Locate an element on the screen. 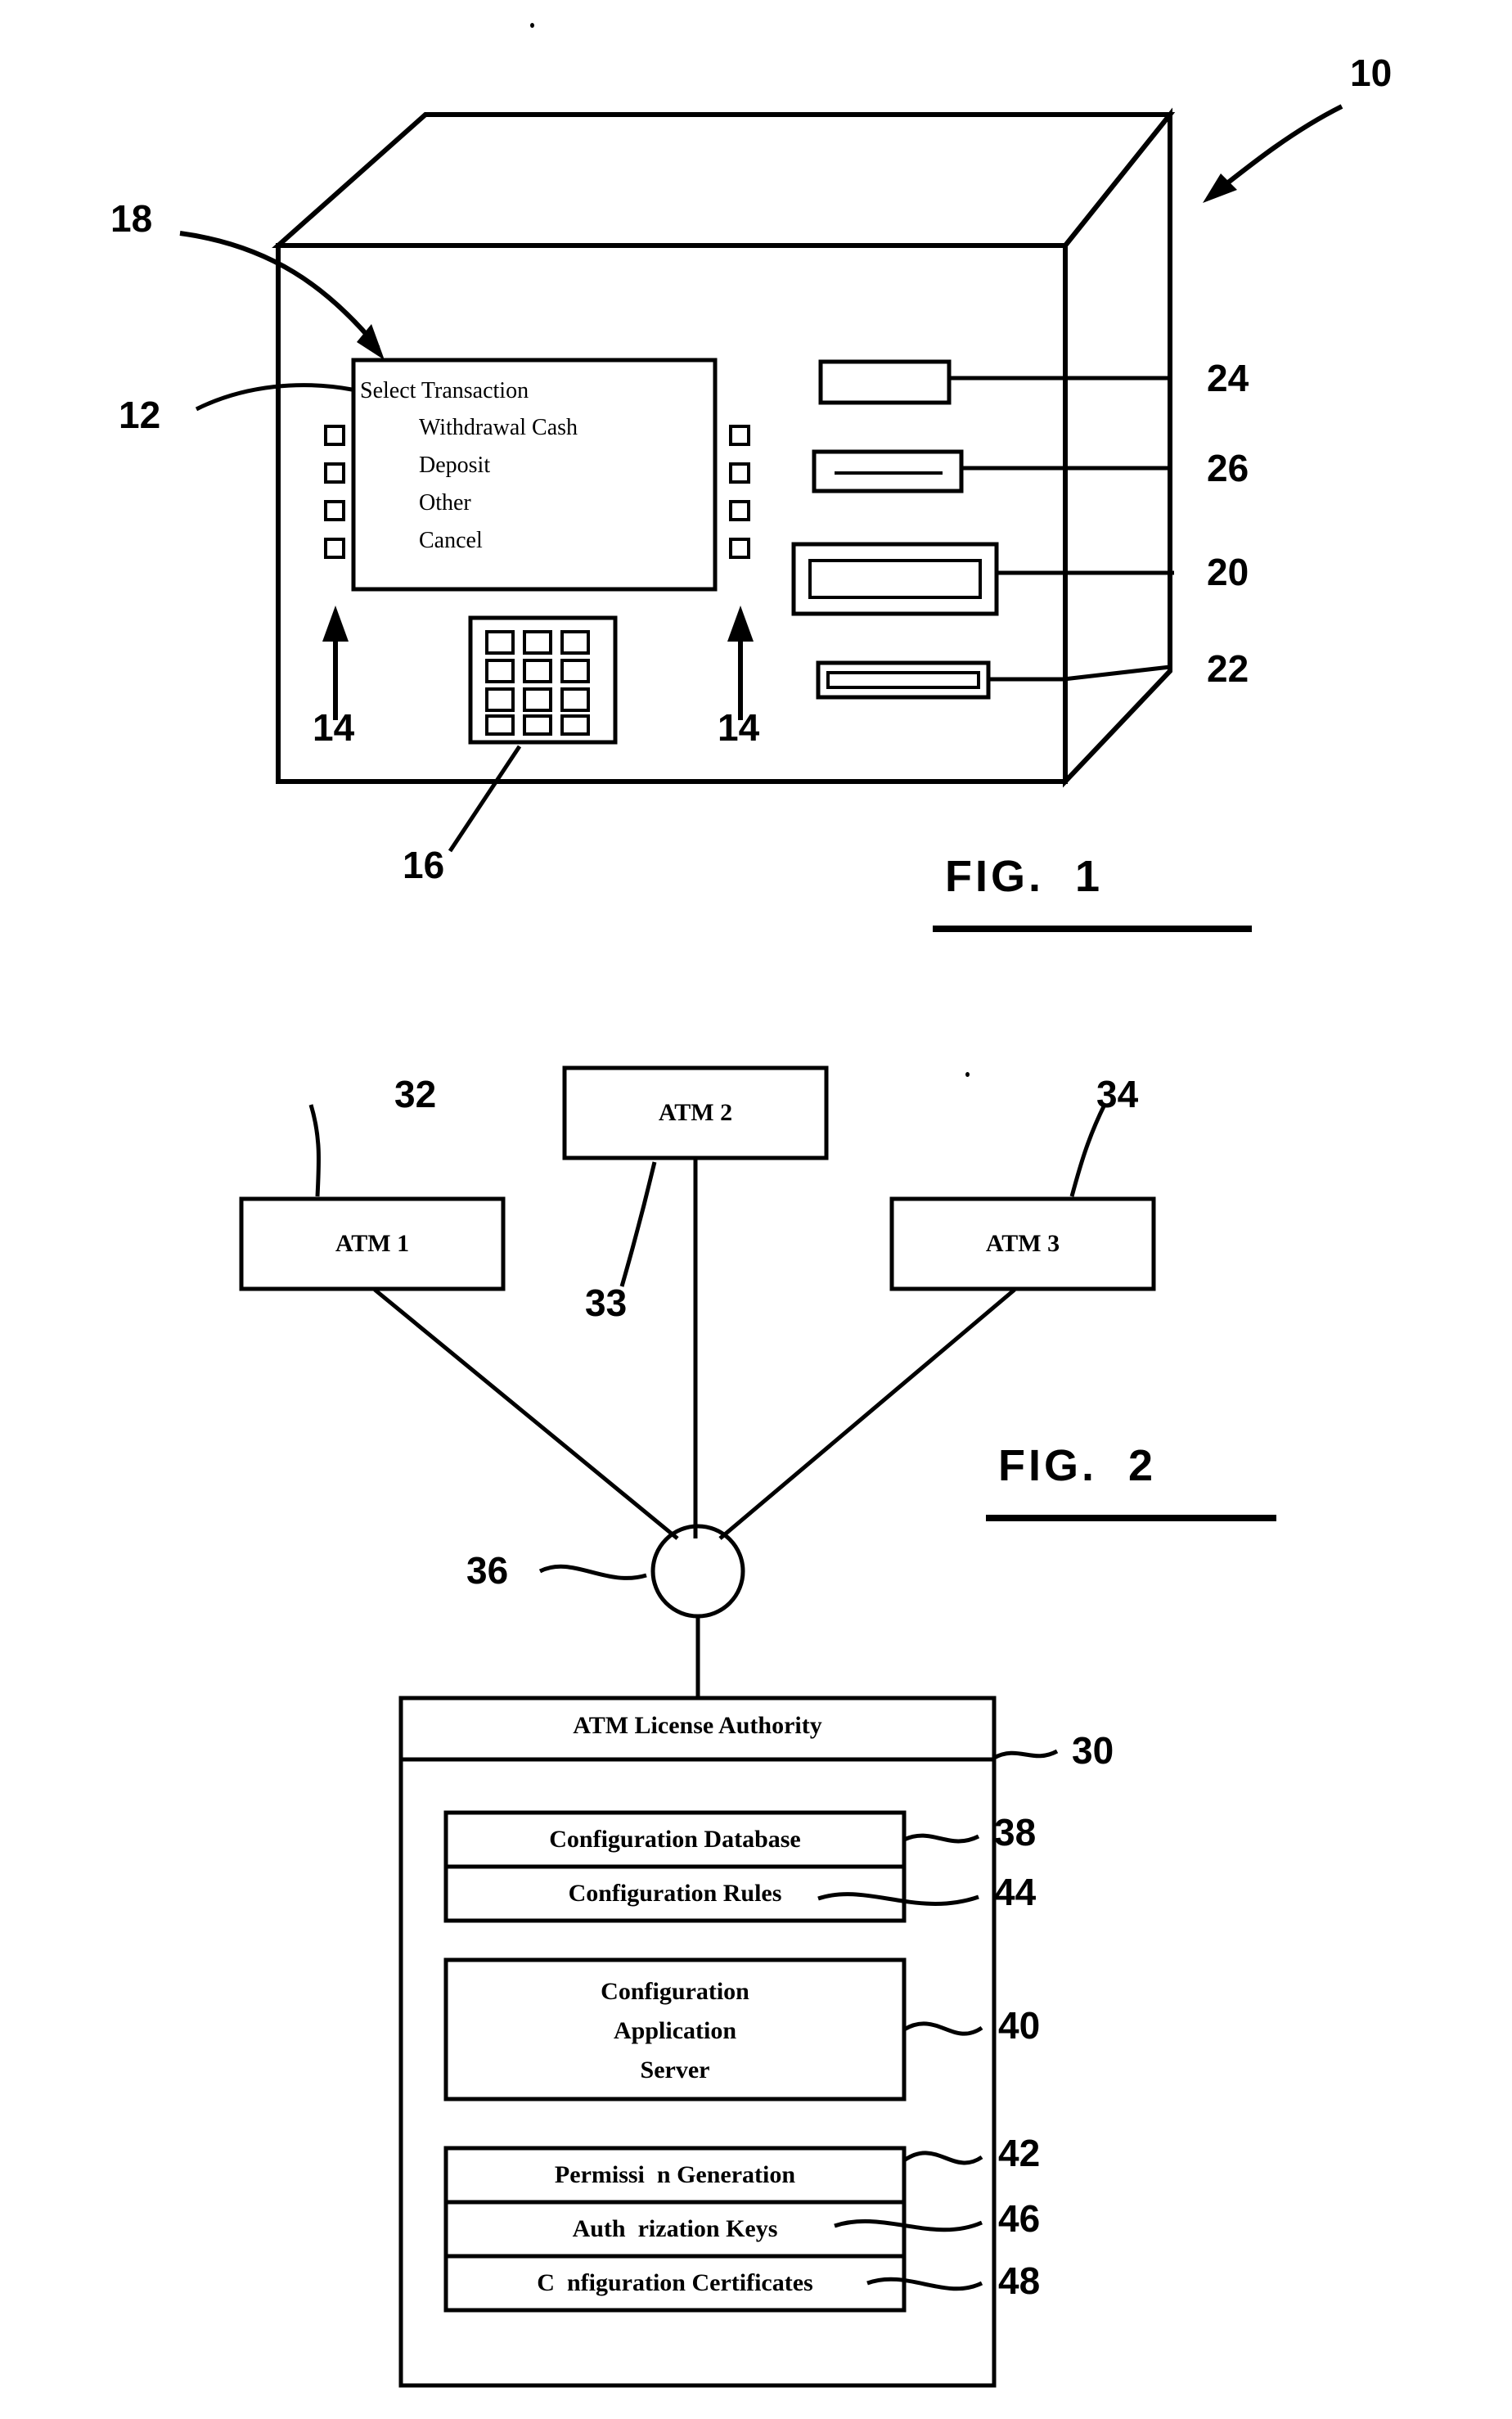  numeral-36: 36 is located at coordinates (488, 1571).